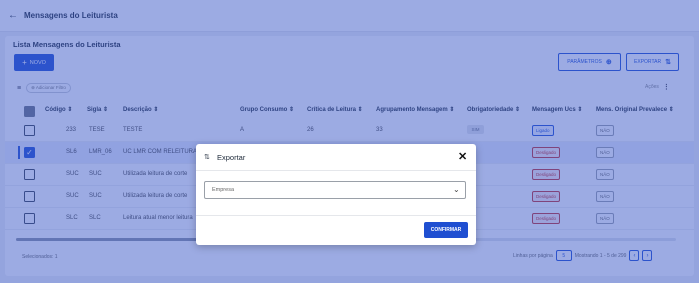  I want to click on dialog-header: ⇅ Exportar ✕, so click(336, 157).